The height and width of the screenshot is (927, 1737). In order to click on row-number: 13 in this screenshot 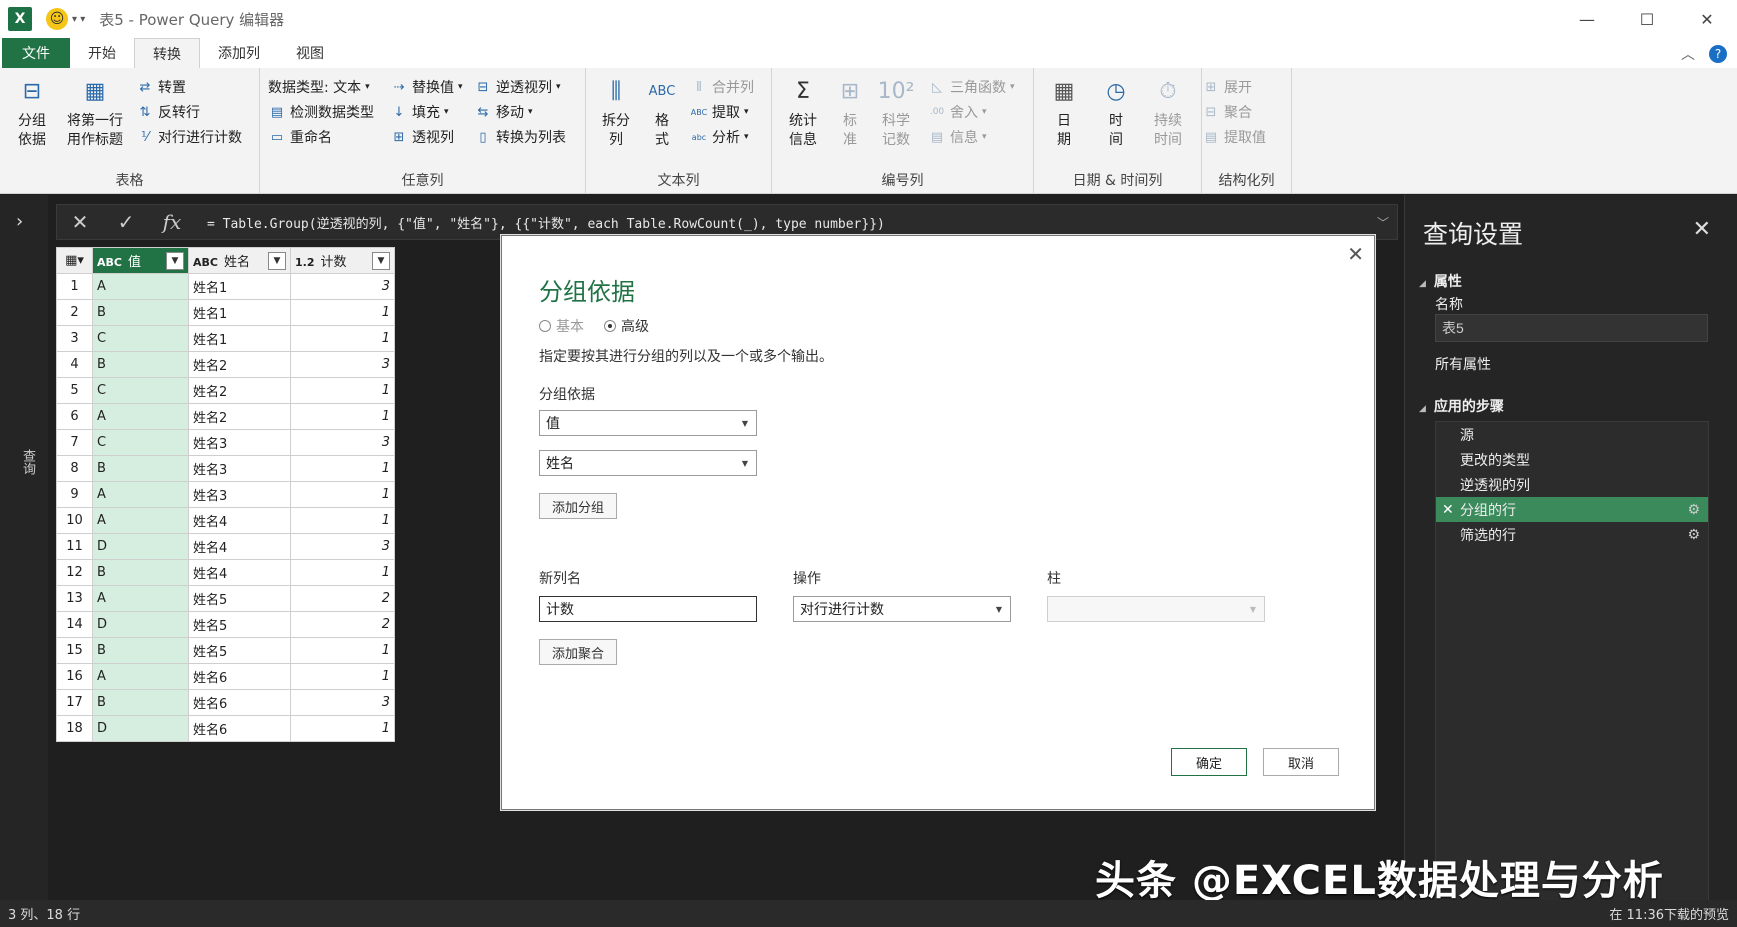, I will do `click(74, 598)`.